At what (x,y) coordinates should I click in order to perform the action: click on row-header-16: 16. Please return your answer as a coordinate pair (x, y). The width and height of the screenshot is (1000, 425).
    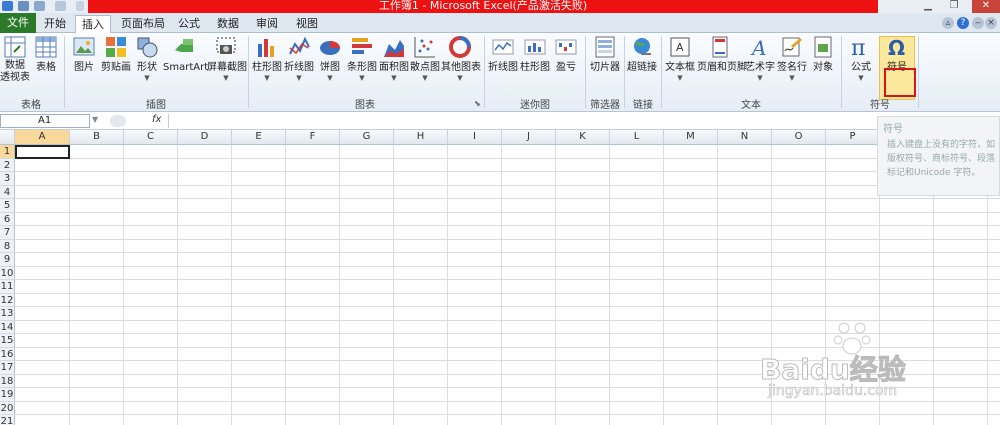
    Looking at the image, I should click on (7, 354).